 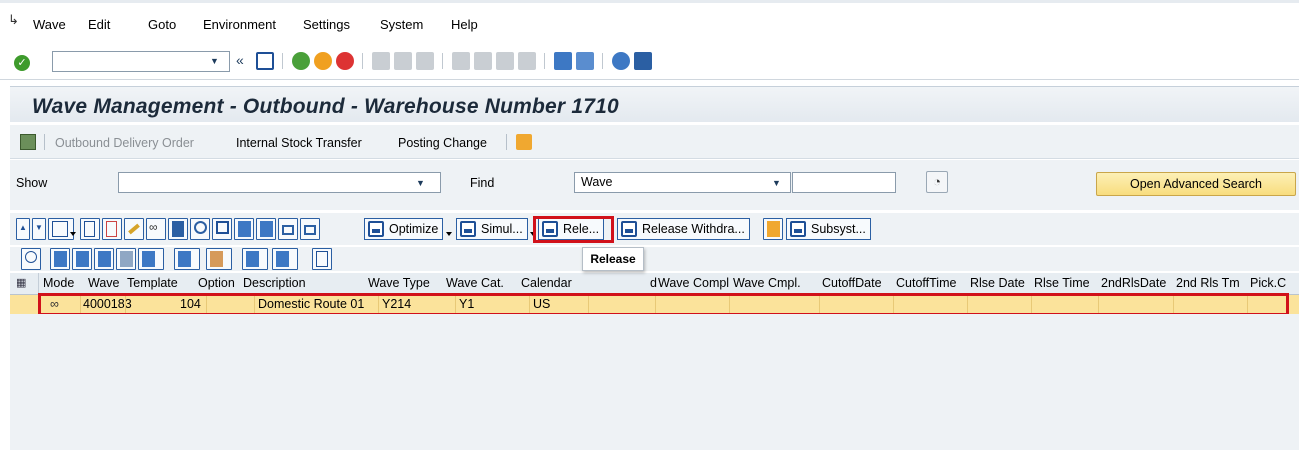 I want to click on column-header: Mode, so click(x=58, y=283).